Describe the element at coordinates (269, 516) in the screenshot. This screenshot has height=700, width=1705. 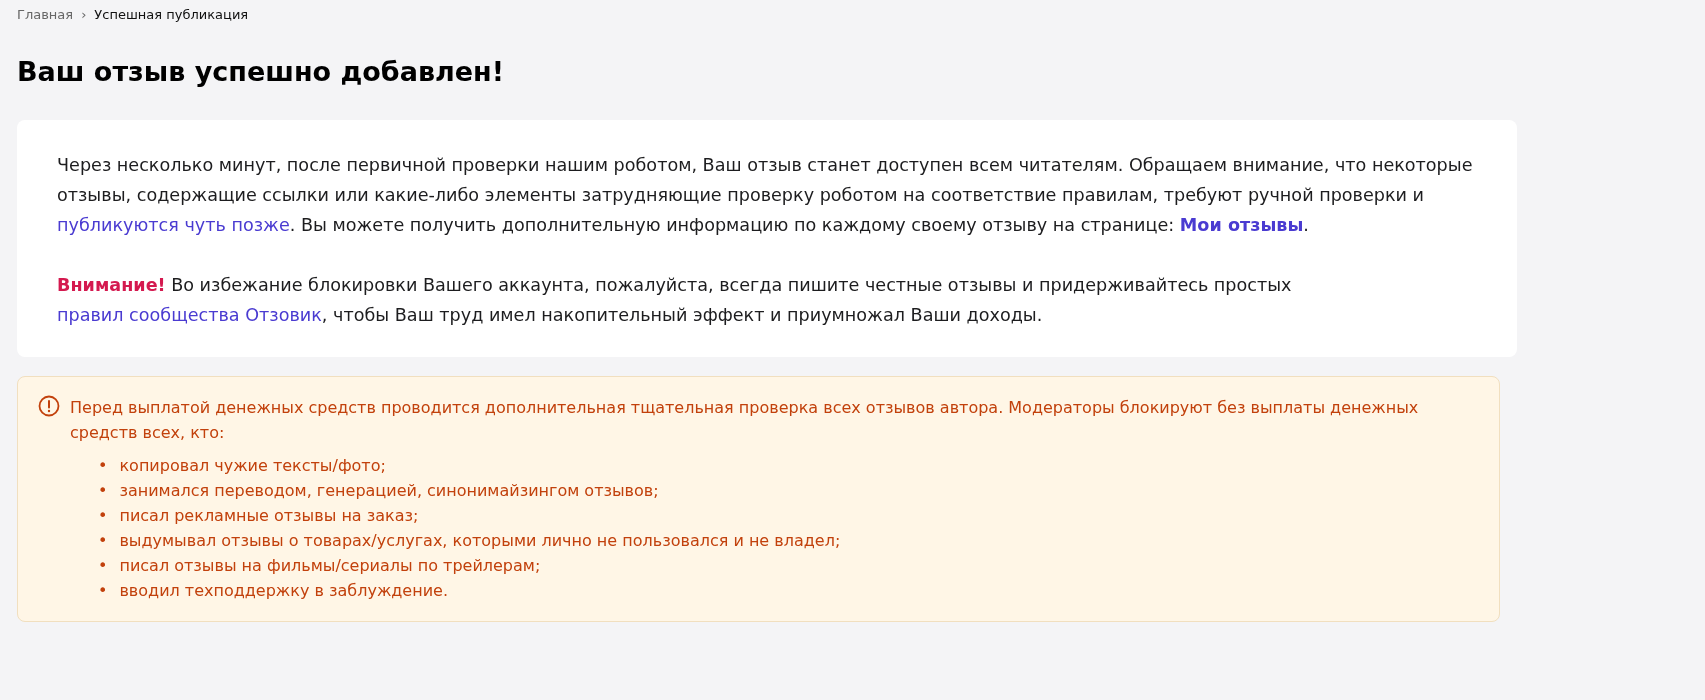
I see `list-item: писал рекламные отзывы на заказ;` at that location.